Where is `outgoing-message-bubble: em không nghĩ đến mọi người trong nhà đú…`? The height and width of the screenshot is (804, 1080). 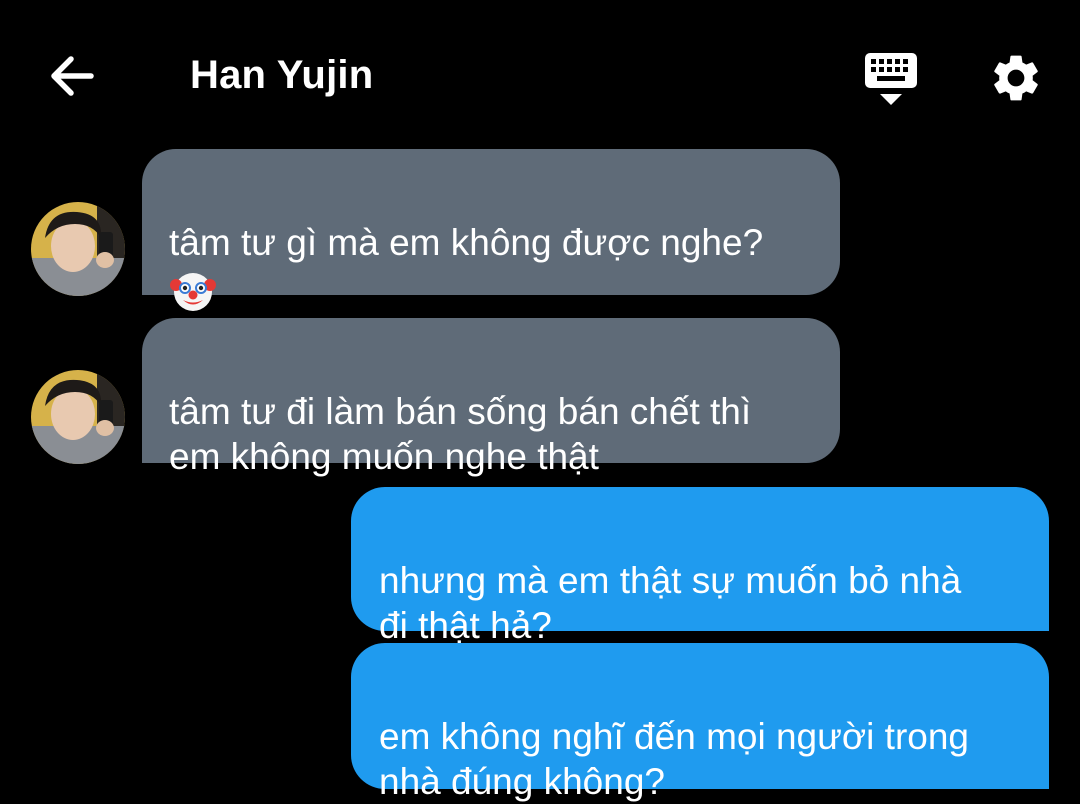 outgoing-message-bubble: em không nghĩ đến mọi người trong nhà đú… is located at coordinates (700, 722).